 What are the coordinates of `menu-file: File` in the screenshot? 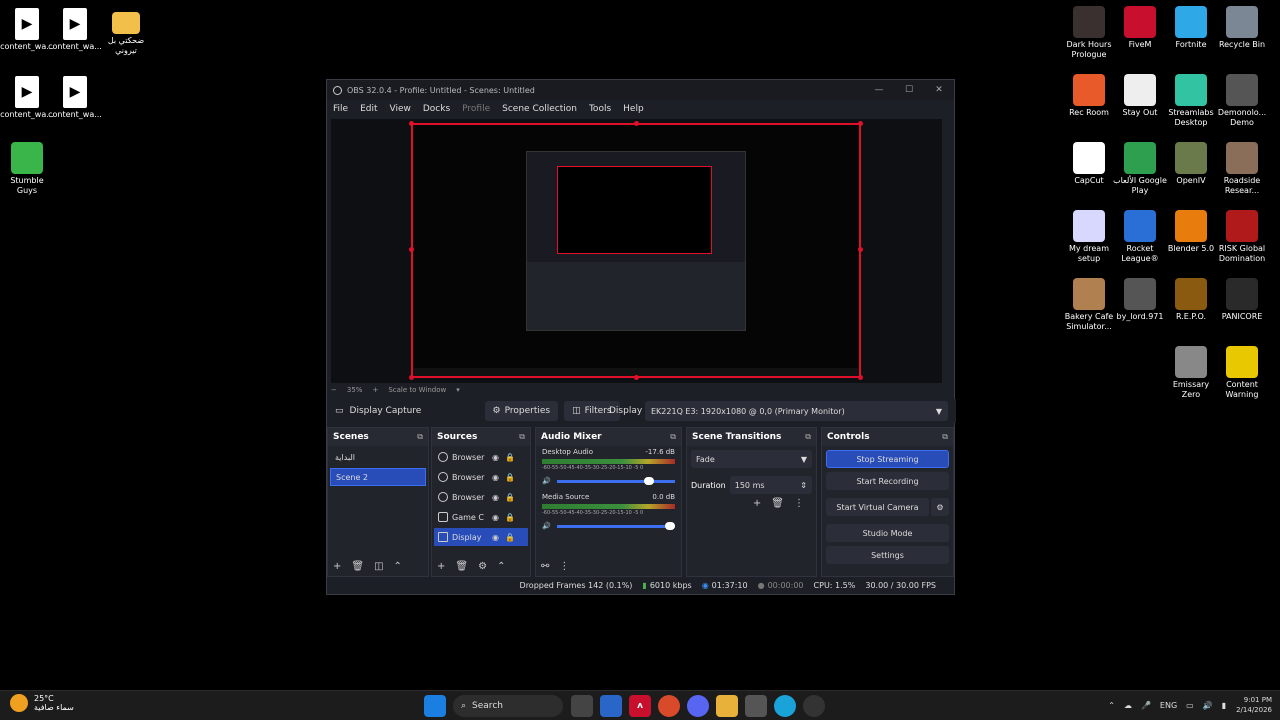 It's located at (340, 109).